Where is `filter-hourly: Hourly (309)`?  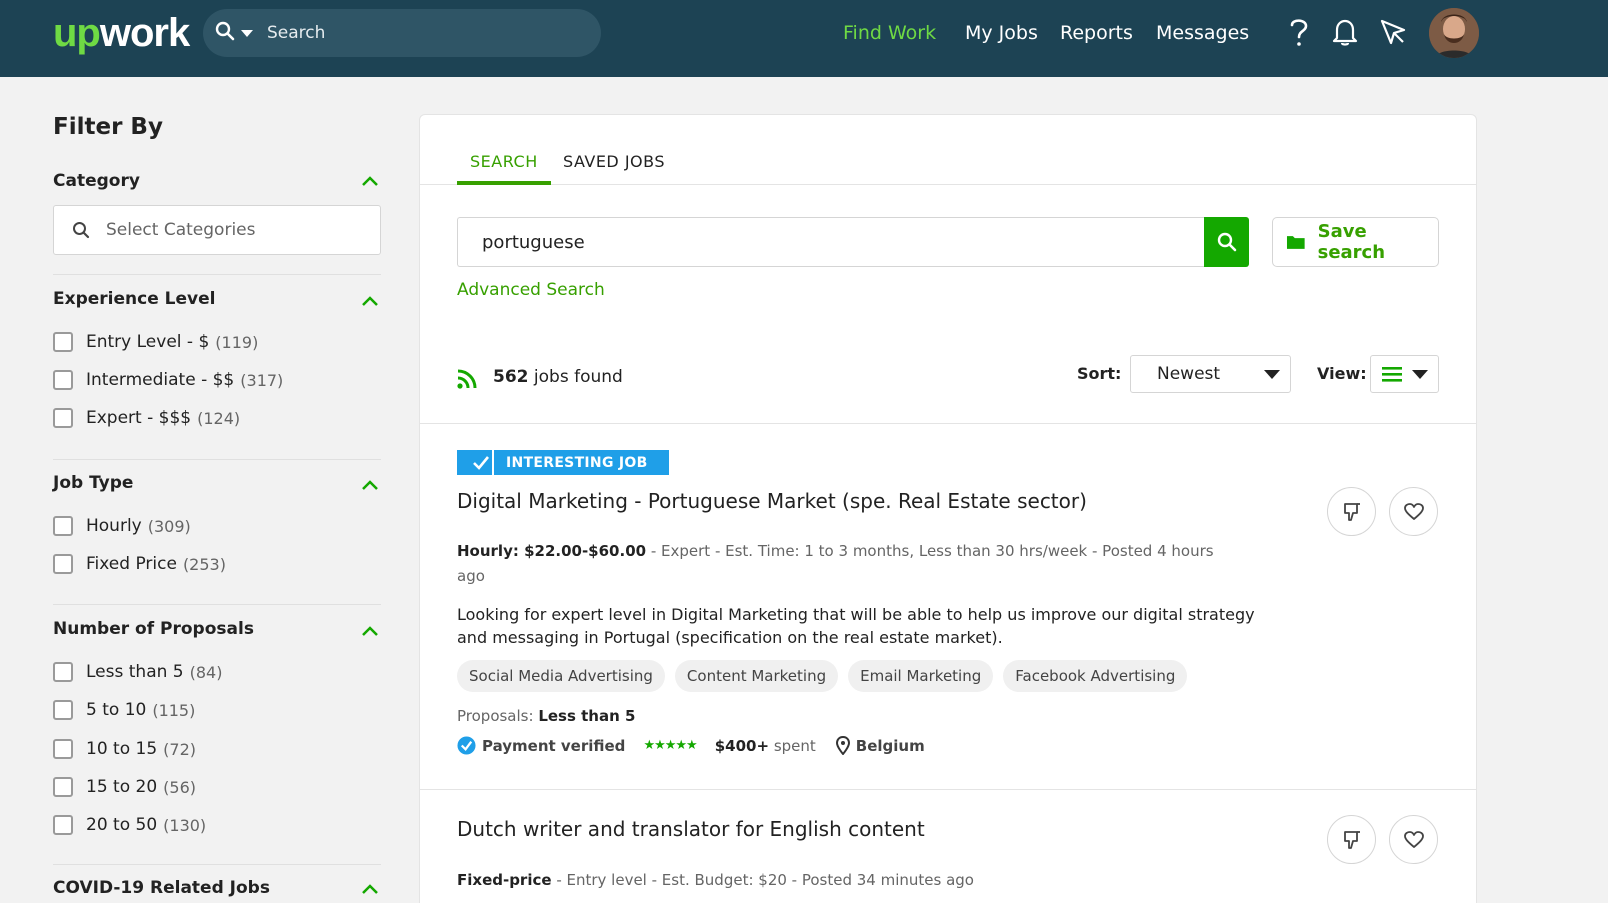 filter-hourly: Hourly (309) is located at coordinates (122, 526).